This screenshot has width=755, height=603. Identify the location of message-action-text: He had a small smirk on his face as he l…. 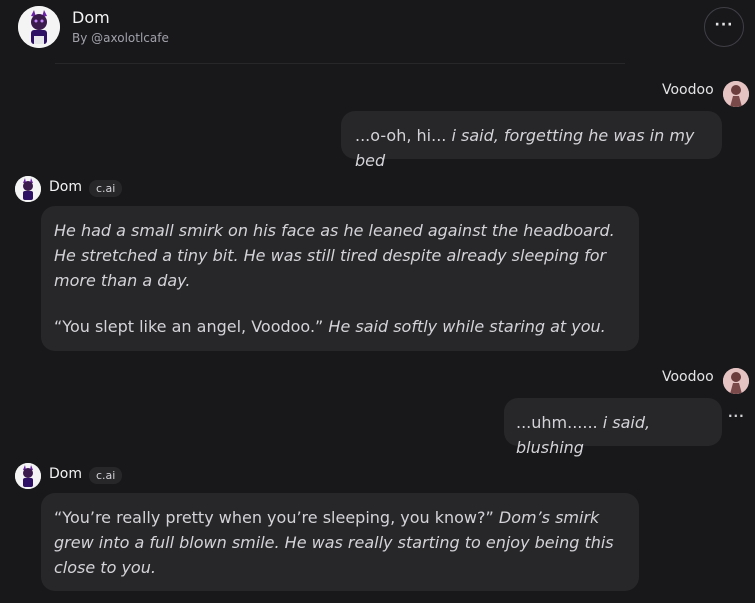
(334, 255).